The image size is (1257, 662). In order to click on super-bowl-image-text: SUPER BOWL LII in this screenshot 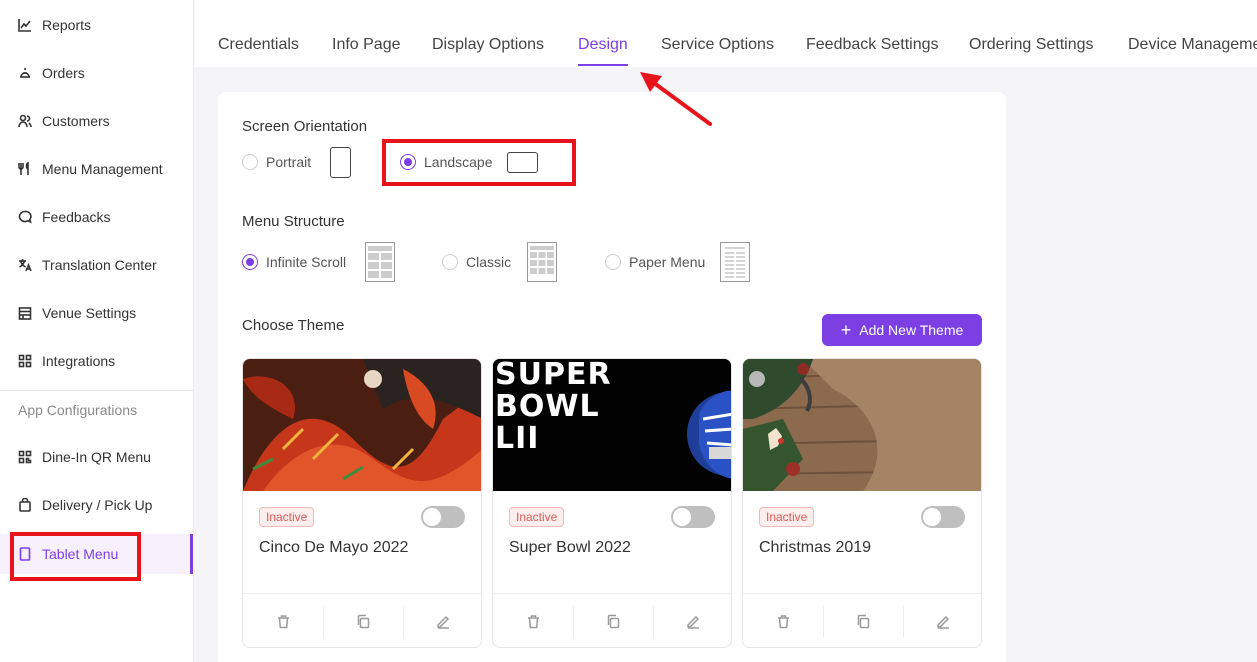, I will do `click(553, 407)`.